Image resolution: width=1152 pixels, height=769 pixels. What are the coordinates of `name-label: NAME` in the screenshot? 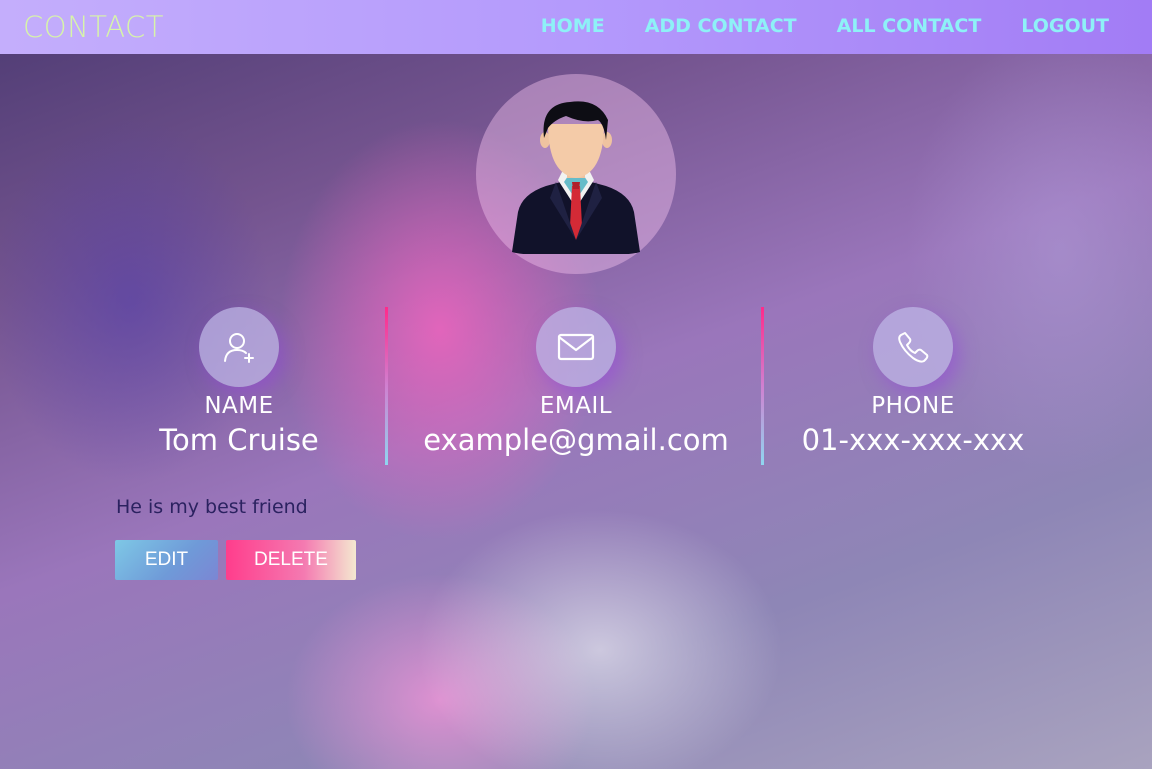 It's located at (239, 406).